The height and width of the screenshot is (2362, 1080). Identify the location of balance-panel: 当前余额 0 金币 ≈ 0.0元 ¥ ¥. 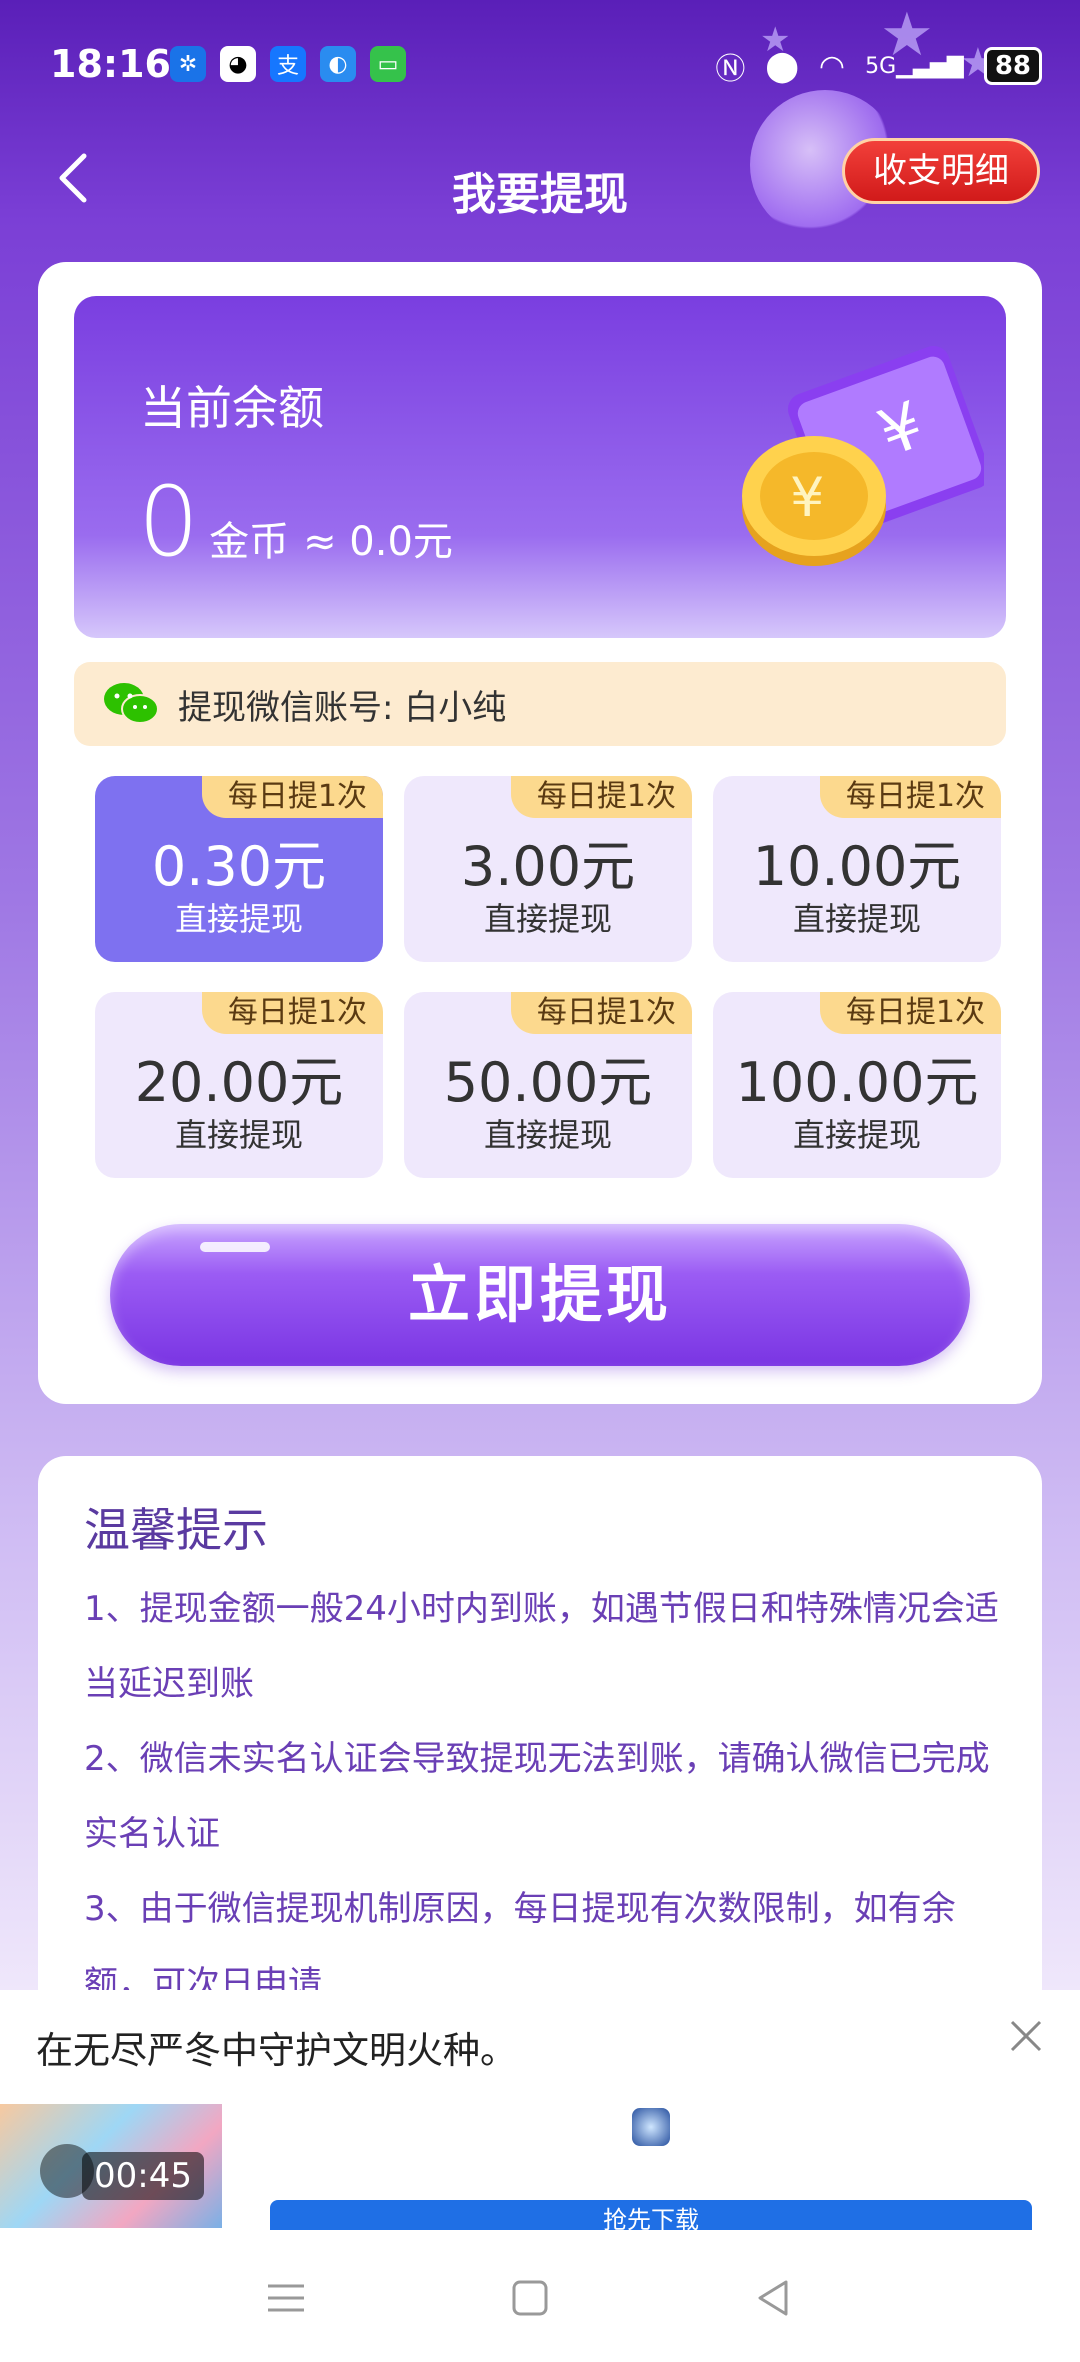
(540, 467).